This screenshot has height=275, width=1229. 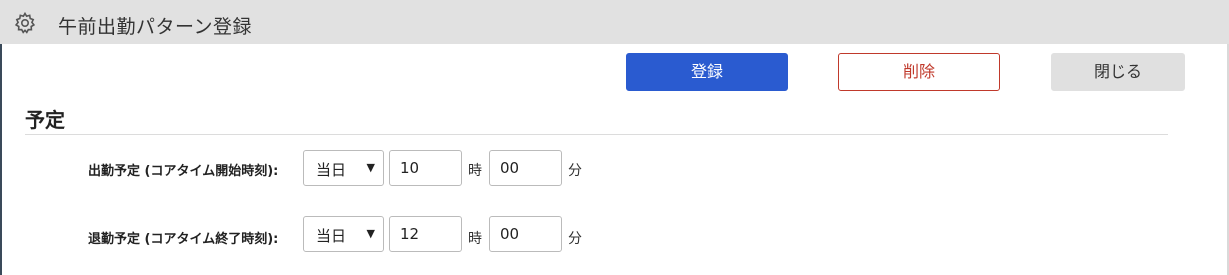 What do you see at coordinates (475, 239) in the screenshot?
I see `end-hour-unit: 時` at bounding box center [475, 239].